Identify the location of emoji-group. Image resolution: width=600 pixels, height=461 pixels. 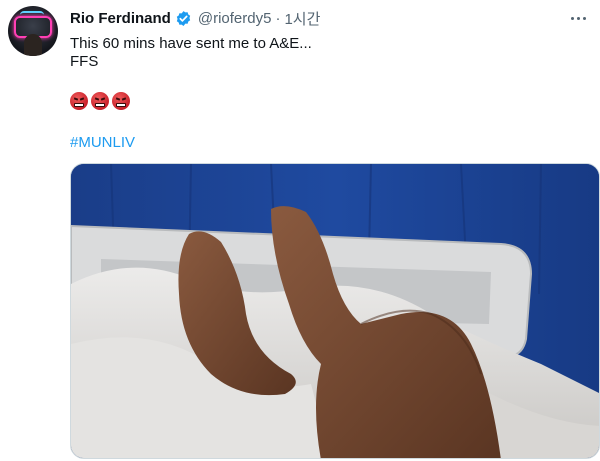
(100, 101).